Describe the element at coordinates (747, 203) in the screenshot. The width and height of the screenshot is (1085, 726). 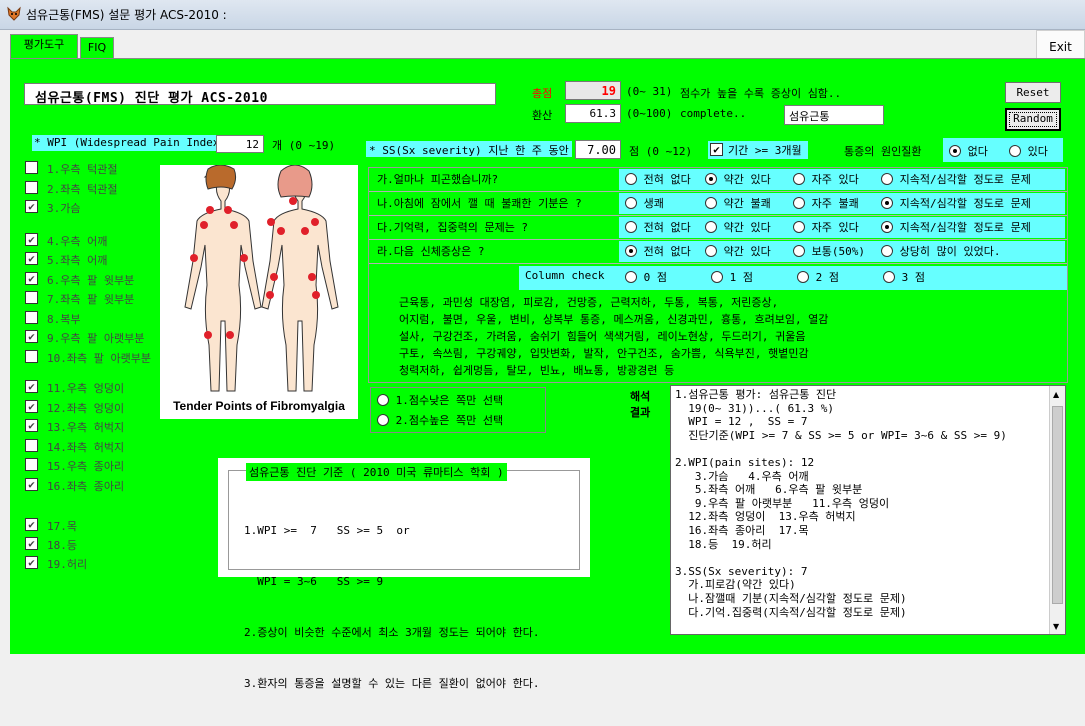
I see `option-label: 약간 불쾌` at that location.